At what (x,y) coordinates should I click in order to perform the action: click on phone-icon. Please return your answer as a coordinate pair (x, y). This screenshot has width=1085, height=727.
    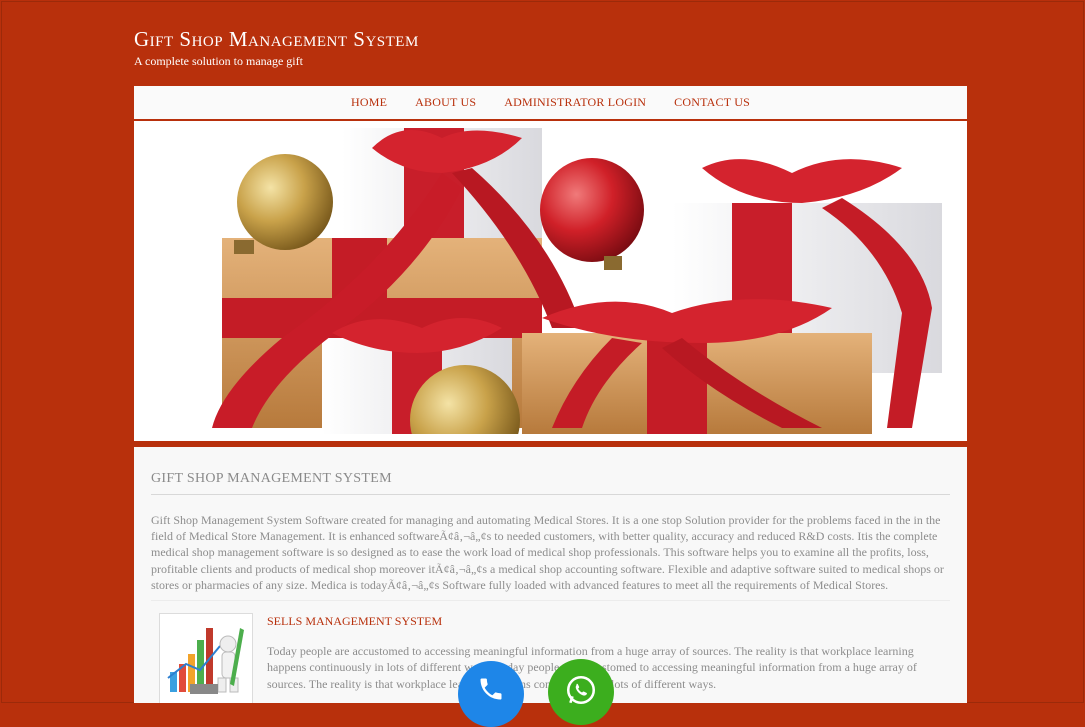
    Looking at the image, I should click on (491, 684).